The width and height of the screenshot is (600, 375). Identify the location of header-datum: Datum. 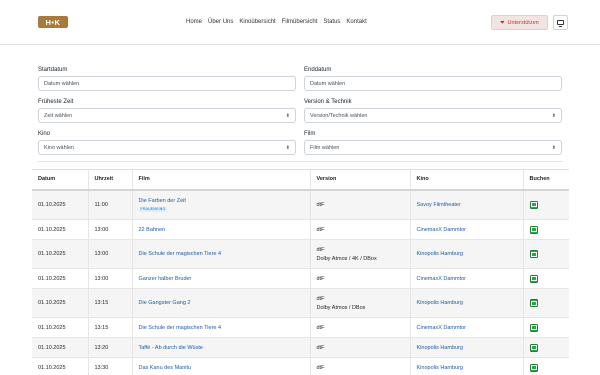
(60, 180).